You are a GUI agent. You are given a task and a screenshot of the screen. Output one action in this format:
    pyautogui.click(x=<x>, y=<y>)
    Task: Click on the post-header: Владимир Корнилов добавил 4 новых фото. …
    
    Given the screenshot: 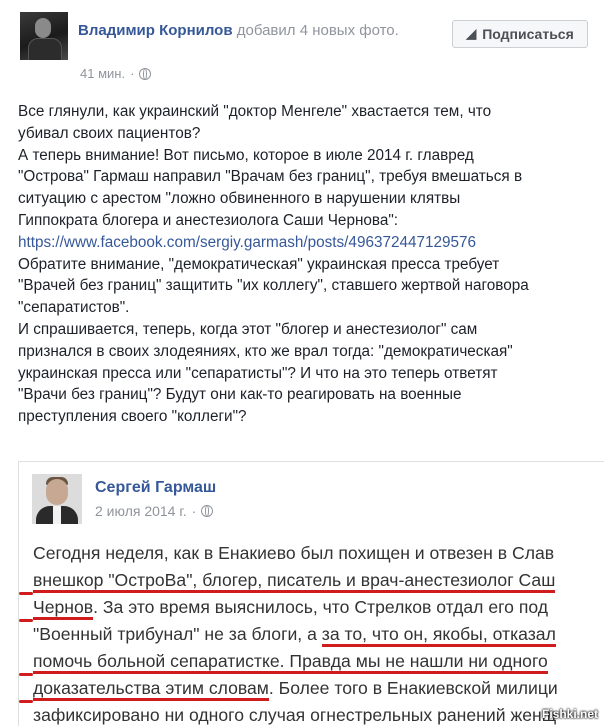 What is the action you would take?
    pyautogui.click(x=302, y=47)
    